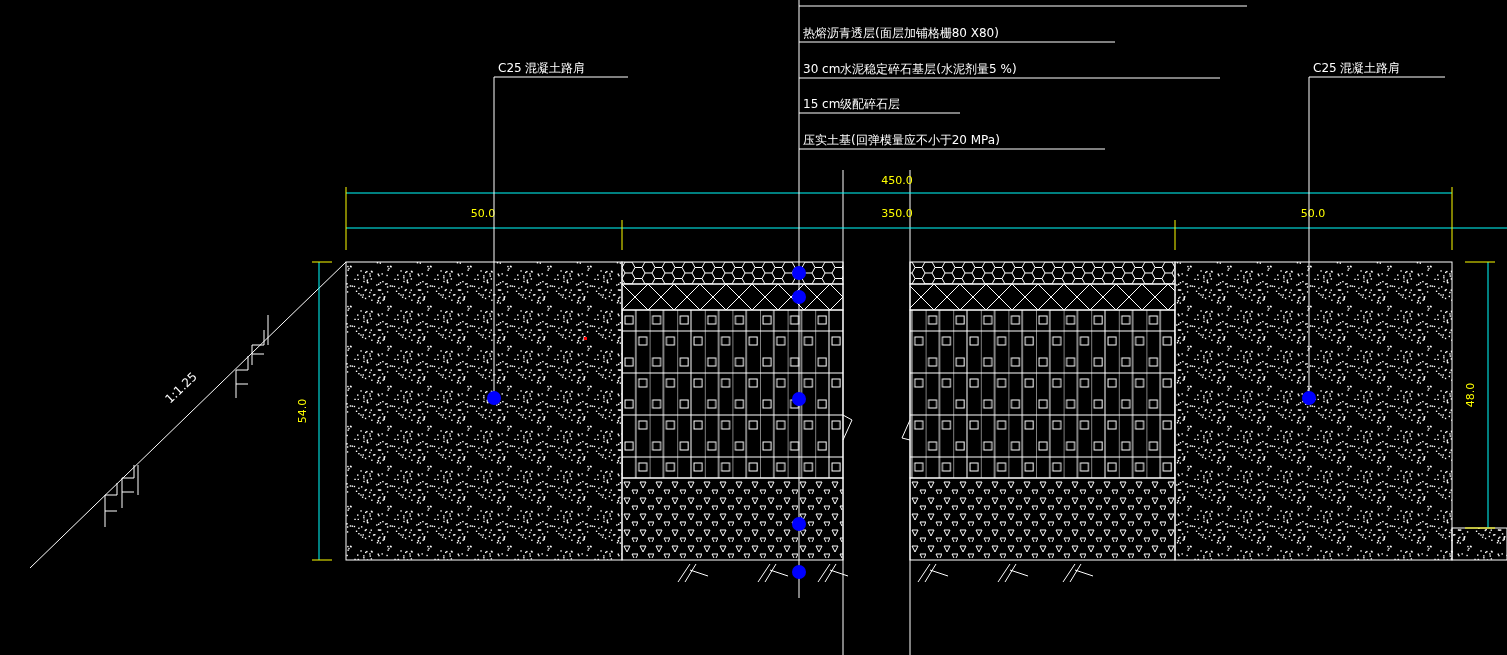  What do you see at coordinates (910, 69) in the screenshot?
I see `layer-label: 30 cm水泥稳定碎石基层(水泥剂量5 %)` at bounding box center [910, 69].